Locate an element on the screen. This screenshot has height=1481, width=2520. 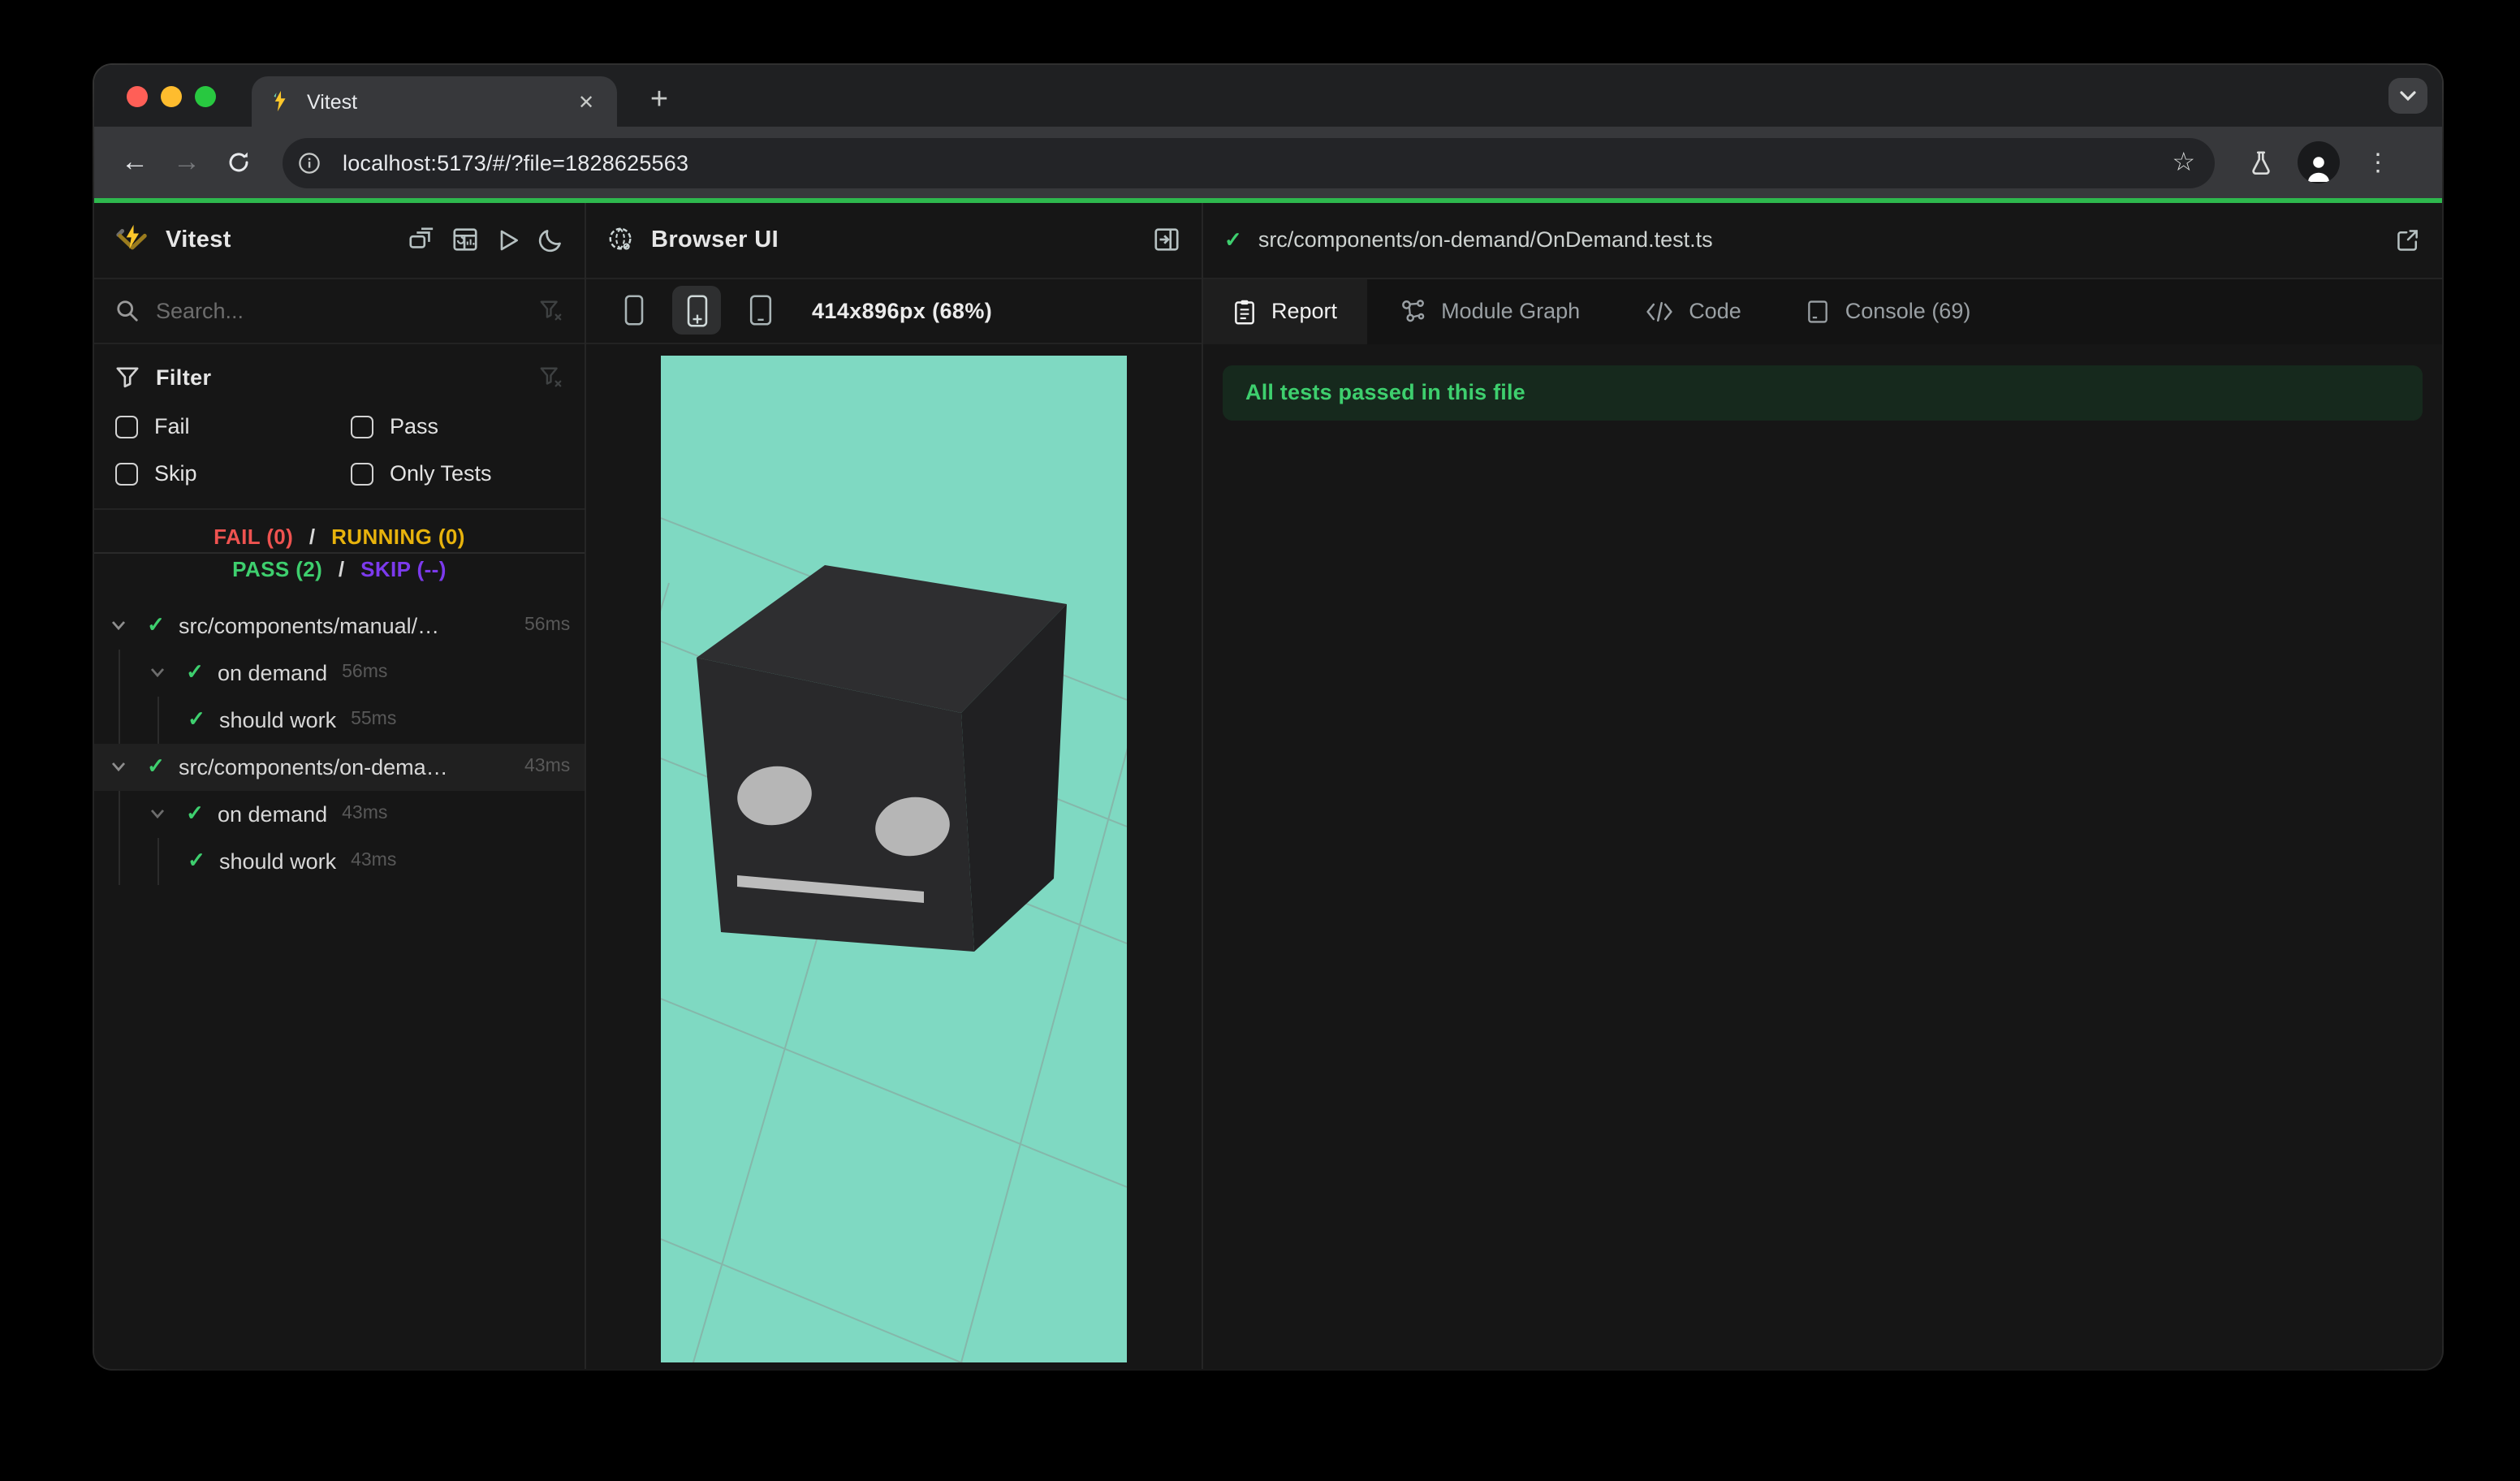
tree-row-test: ✓ should work 43ms is located at coordinates (339, 860).